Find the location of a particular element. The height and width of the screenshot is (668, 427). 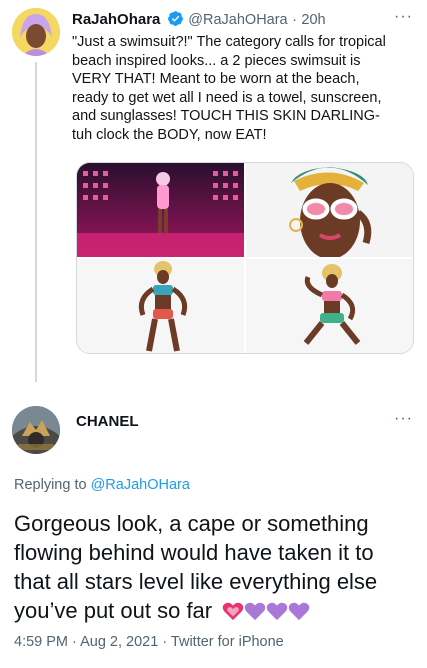

reply-author-name: CHANEL is located at coordinates (107, 421).